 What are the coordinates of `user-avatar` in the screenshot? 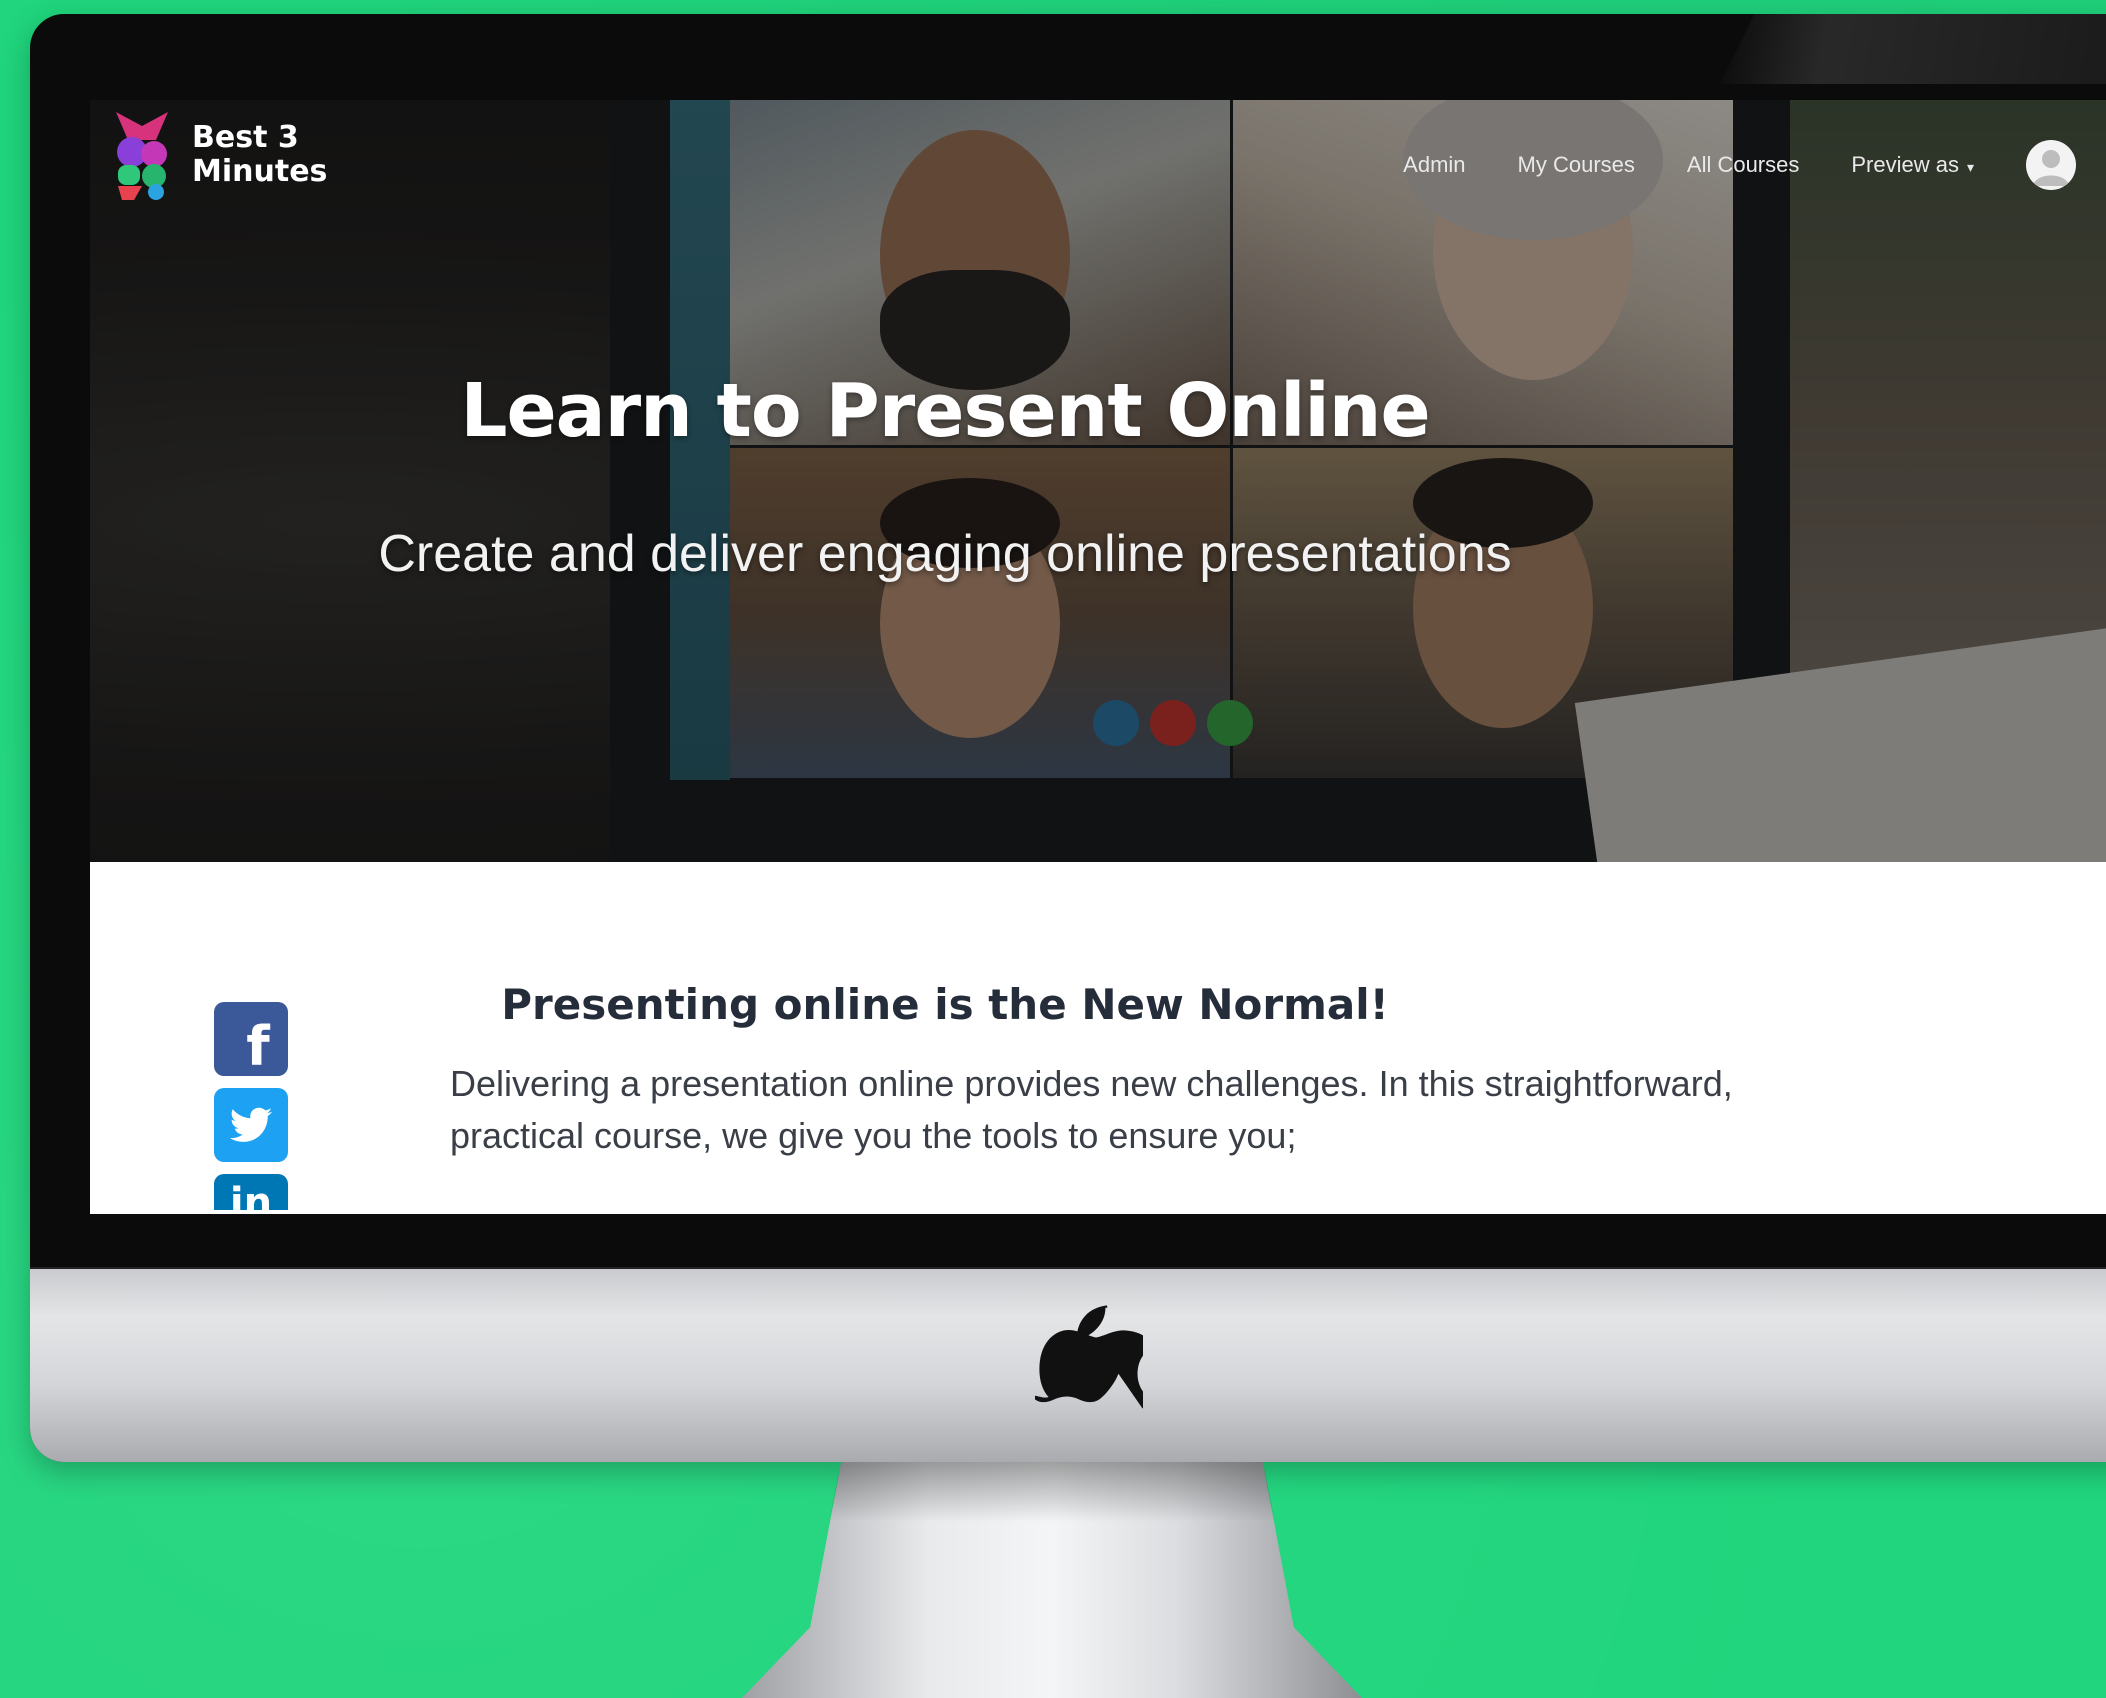 It's located at (2051, 165).